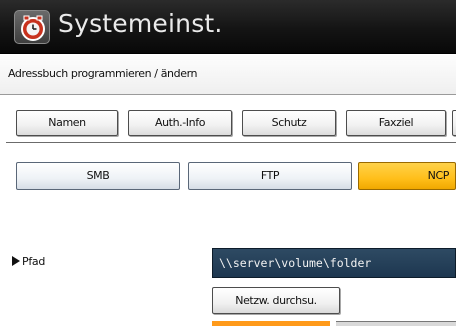 The image size is (456, 326). I want to click on tab-schutz: Schutz, so click(289, 123).